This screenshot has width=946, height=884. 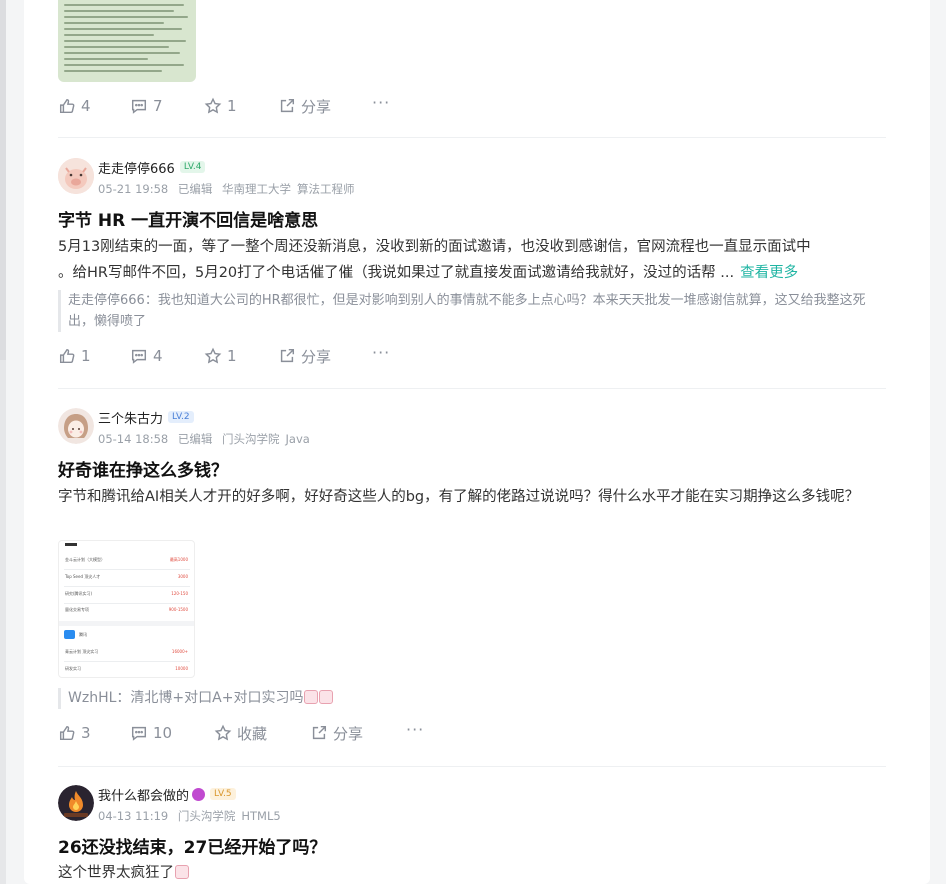 What do you see at coordinates (143, 794) in the screenshot?
I see `author-name: 我什么都会做的` at bounding box center [143, 794].